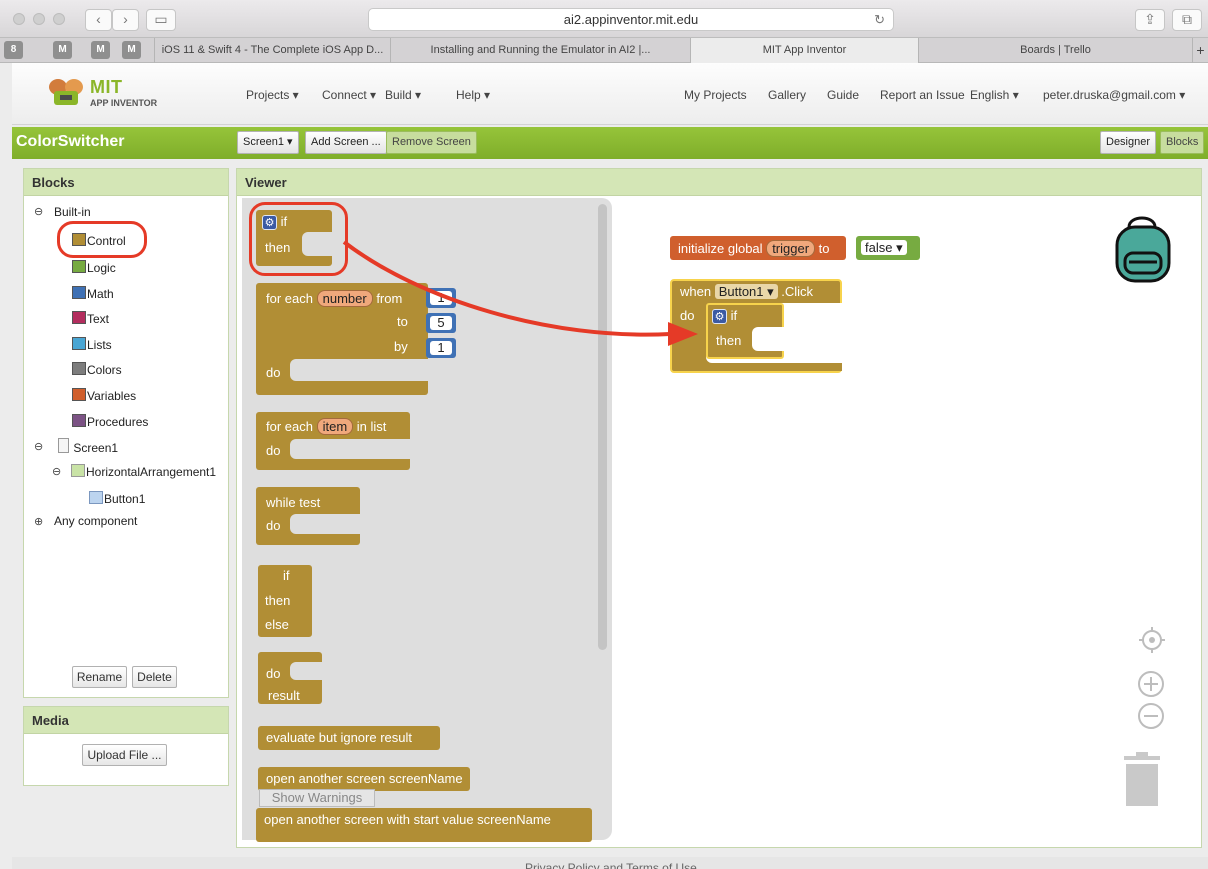 Image resolution: width=1208 pixels, height=869 pixels. I want to click on menu-connect: Connect ▾, so click(349, 95).